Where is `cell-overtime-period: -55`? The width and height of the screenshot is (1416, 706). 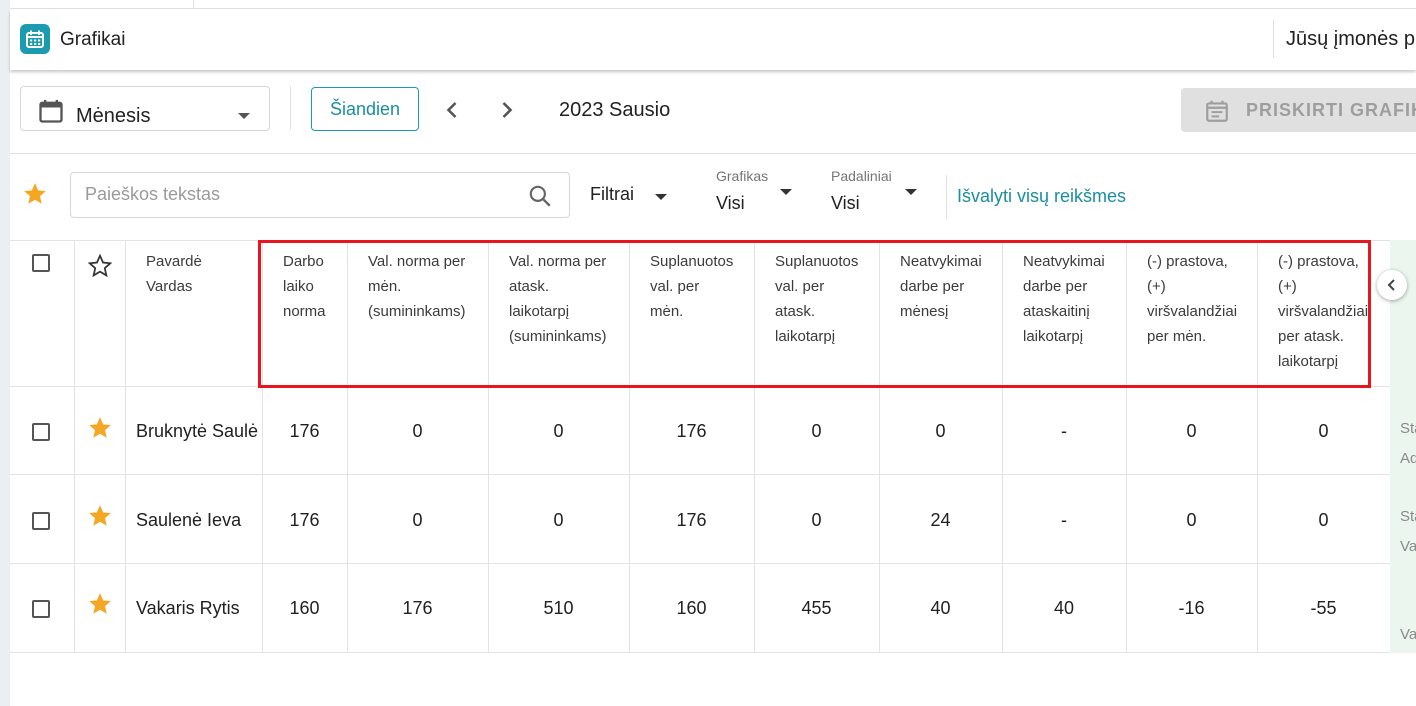 cell-overtime-period: -55 is located at coordinates (1323, 608).